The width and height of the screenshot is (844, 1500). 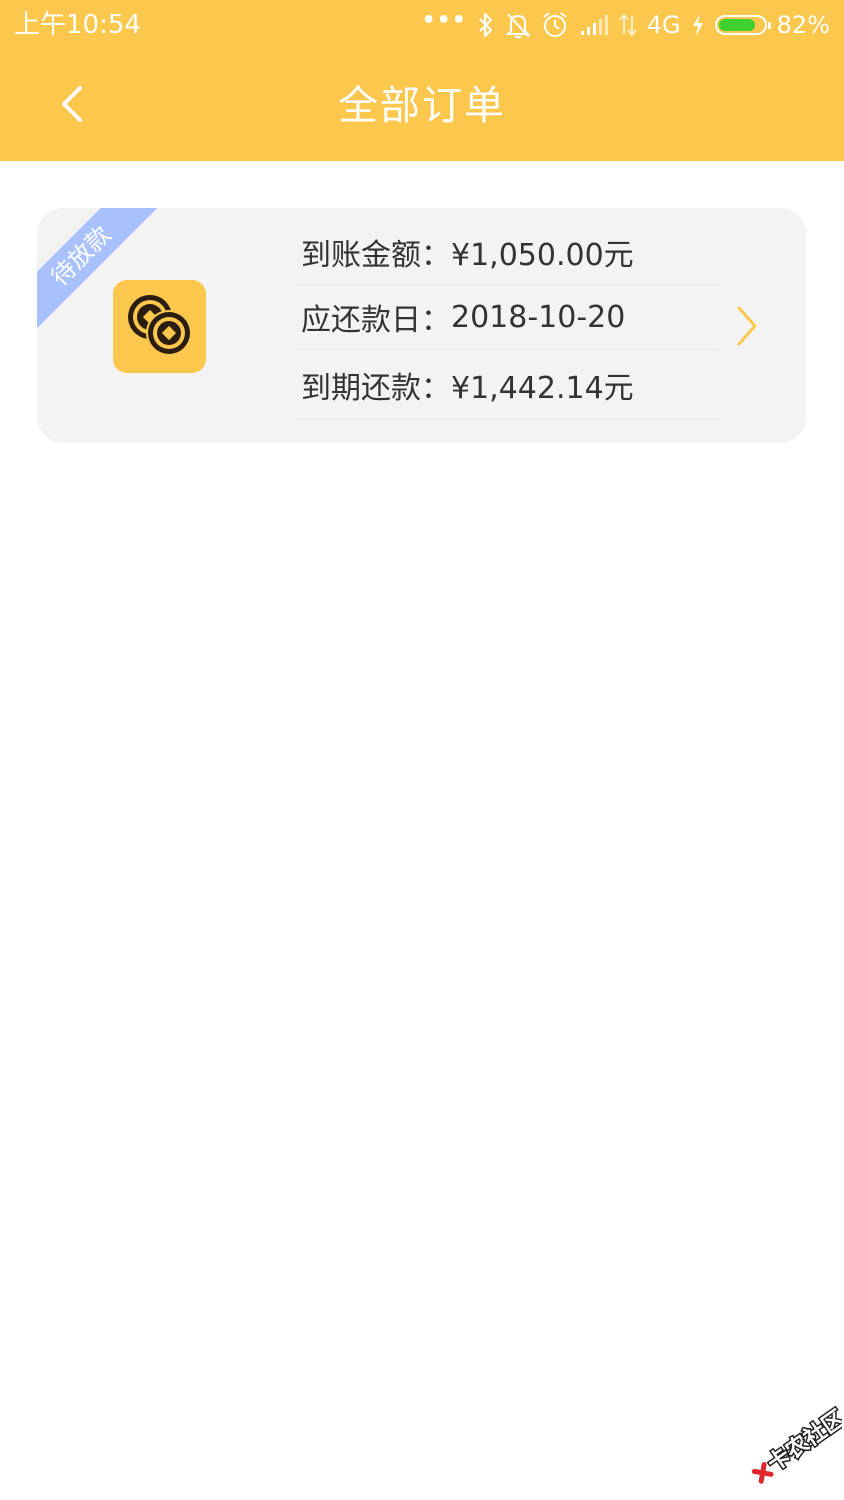 I want to click on nav-bar: 全部订单, so click(x=422, y=105).